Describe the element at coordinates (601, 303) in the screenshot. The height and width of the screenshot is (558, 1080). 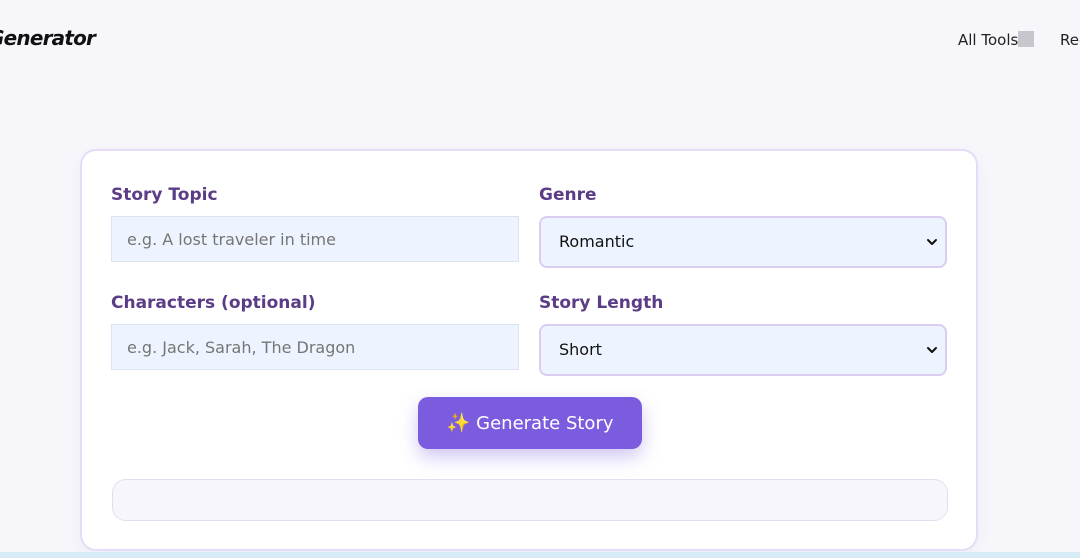
I see `story-length-label: Story Length` at that location.